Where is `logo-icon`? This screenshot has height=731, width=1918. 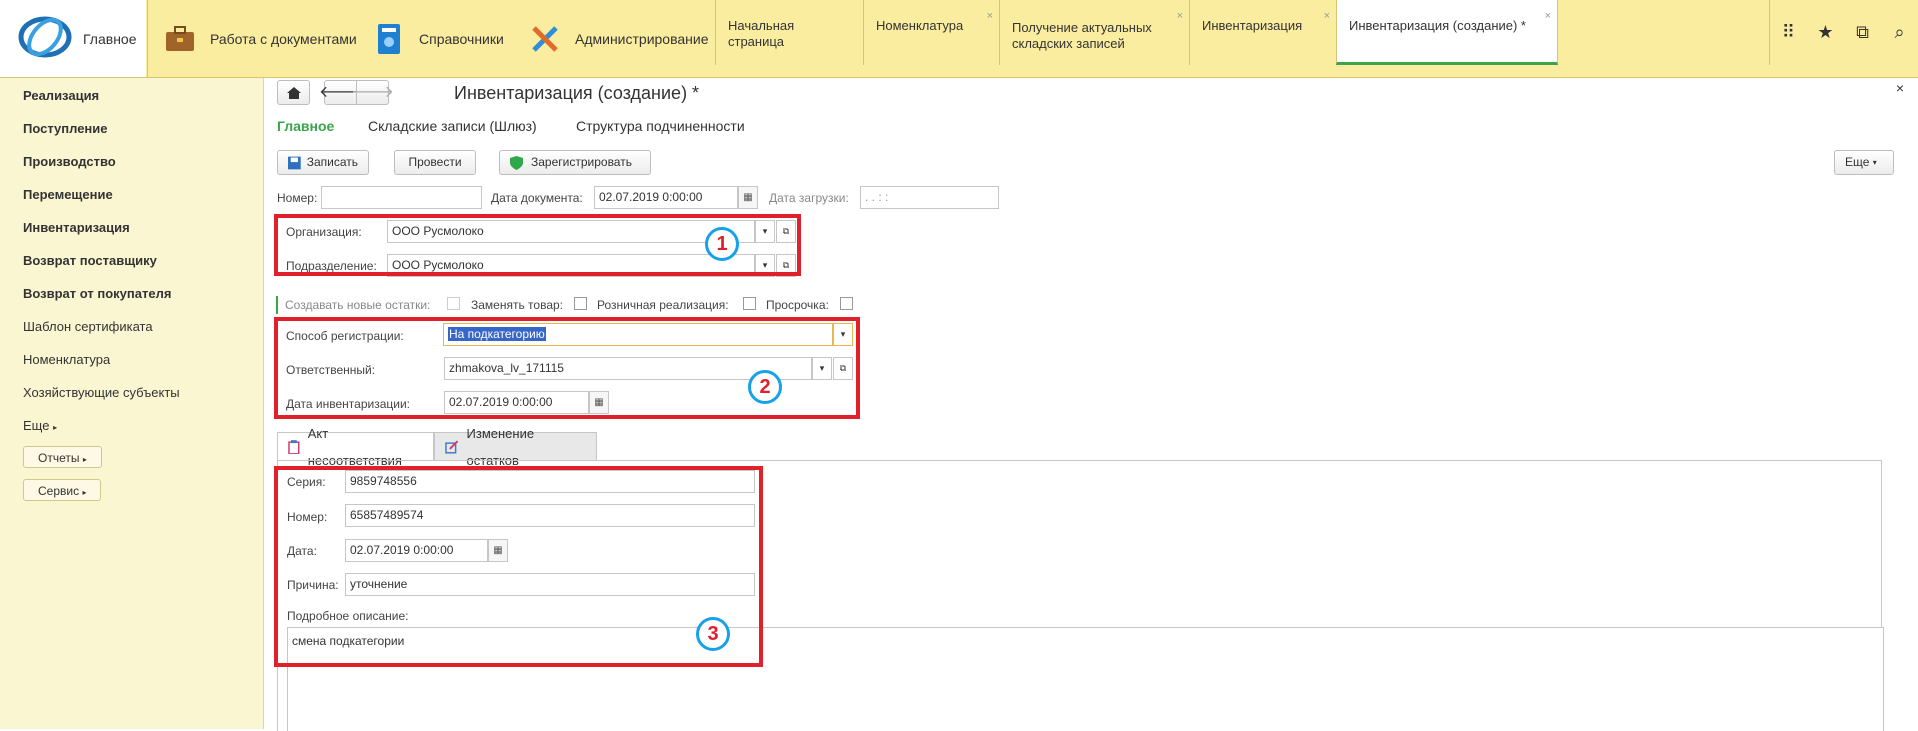 logo-icon is located at coordinates (45, 37).